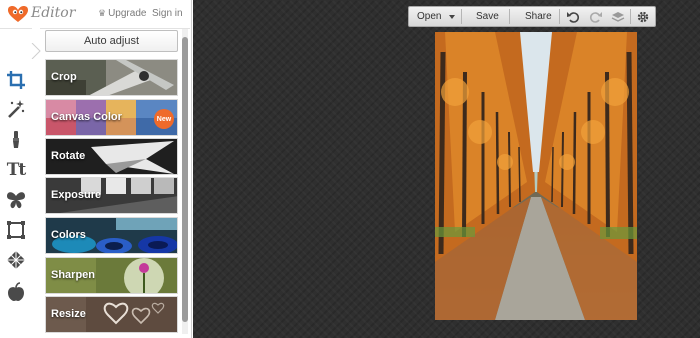 This screenshot has height=338, width=700. What do you see at coordinates (573, 17) in the screenshot?
I see `undo-icon` at bounding box center [573, 17].